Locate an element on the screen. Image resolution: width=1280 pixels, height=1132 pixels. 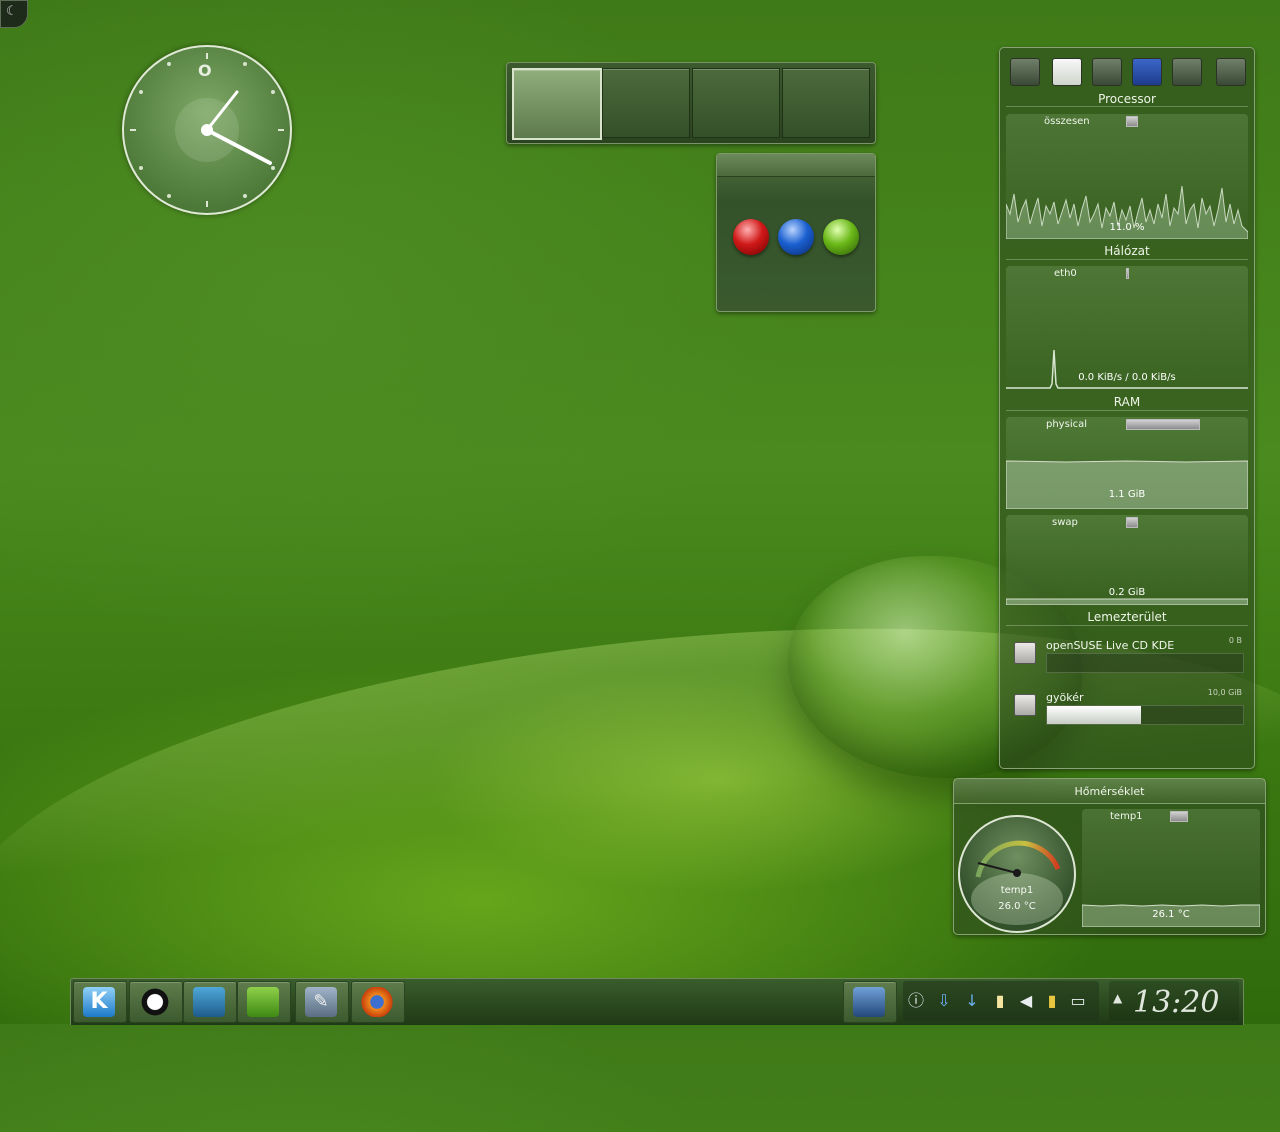
cpu-graph is located at coordinates (1127, 212).